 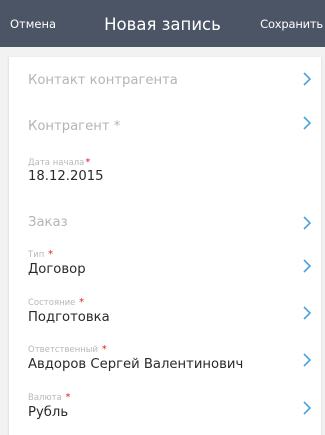 What do you see at coordinates (166, 126) in the screenshot?
I see `counterparty-field: Контрагент *` at bounding box center [166, 126].